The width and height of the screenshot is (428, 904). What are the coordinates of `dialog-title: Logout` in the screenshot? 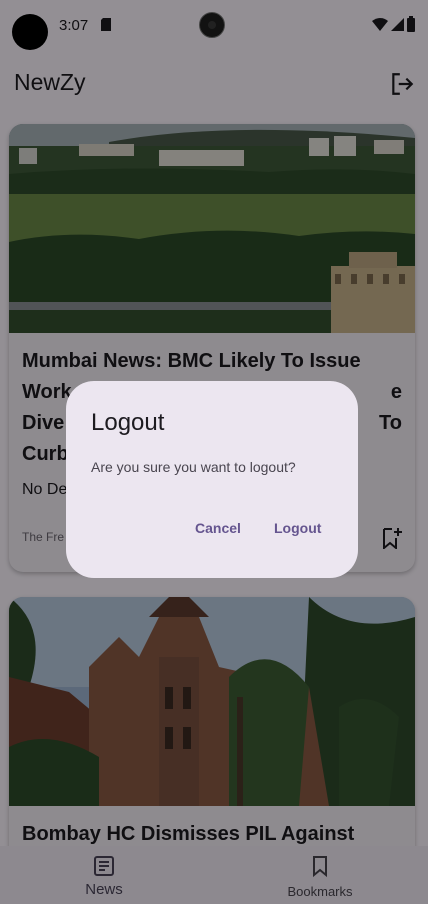 It's located at (128, 422).